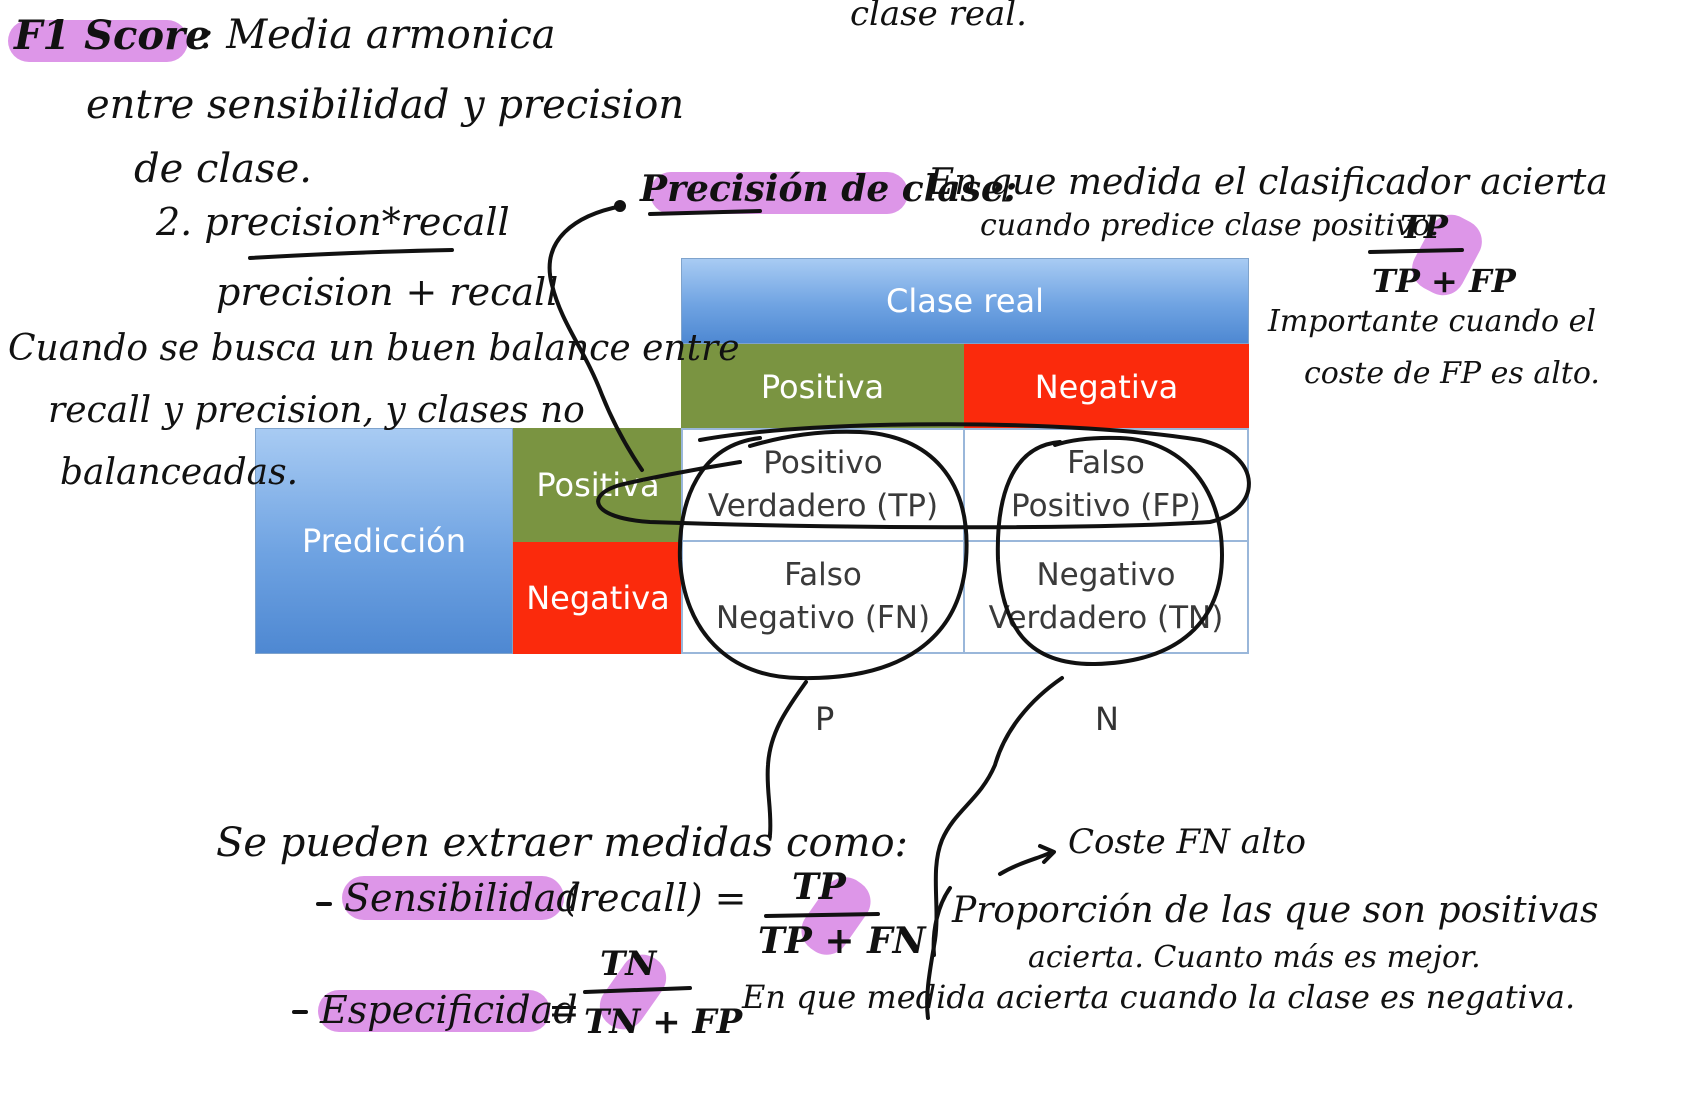 The image size is (1687, 1118). What do you see at coordinates (112, 35) in the screenshot?
I see `f1-title: F1 Score` at bounding box center [112, 35].